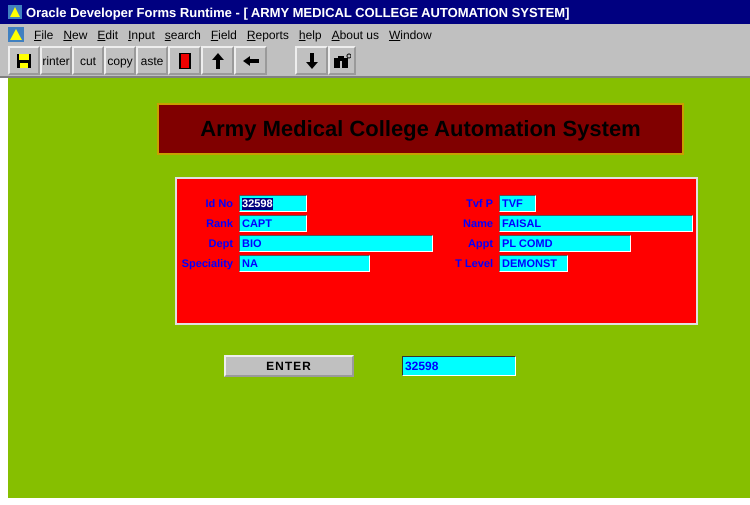 This screenshot has height=505, width=750. I want to click on left-arrow-icon, so click(250, 61).